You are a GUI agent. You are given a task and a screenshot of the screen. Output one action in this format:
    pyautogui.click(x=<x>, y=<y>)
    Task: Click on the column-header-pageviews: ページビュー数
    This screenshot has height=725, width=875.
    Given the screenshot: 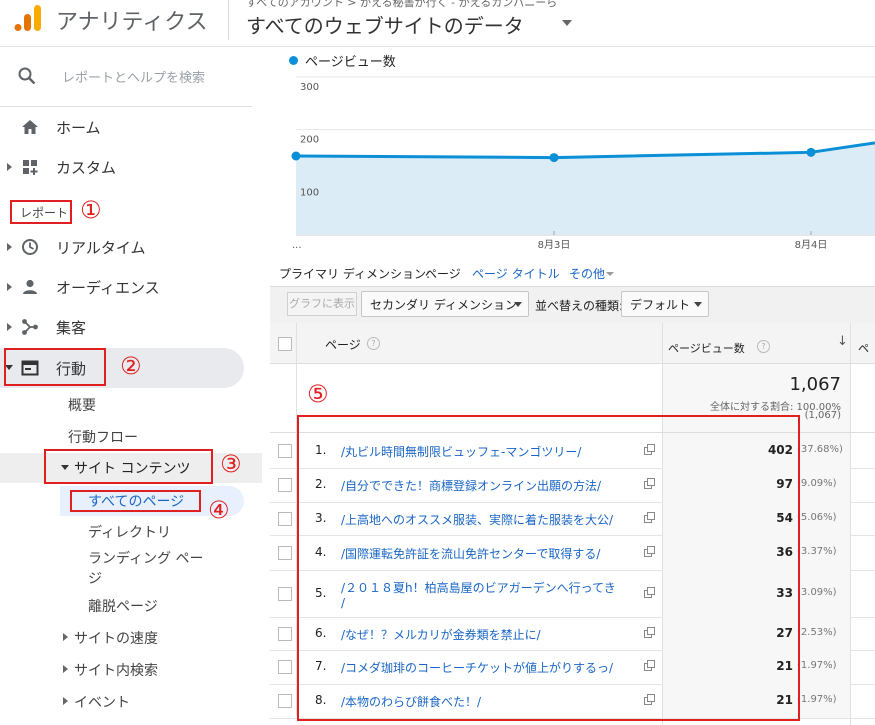 What is the action you would take?
    pyautogui.click(x=706, y=348)
    